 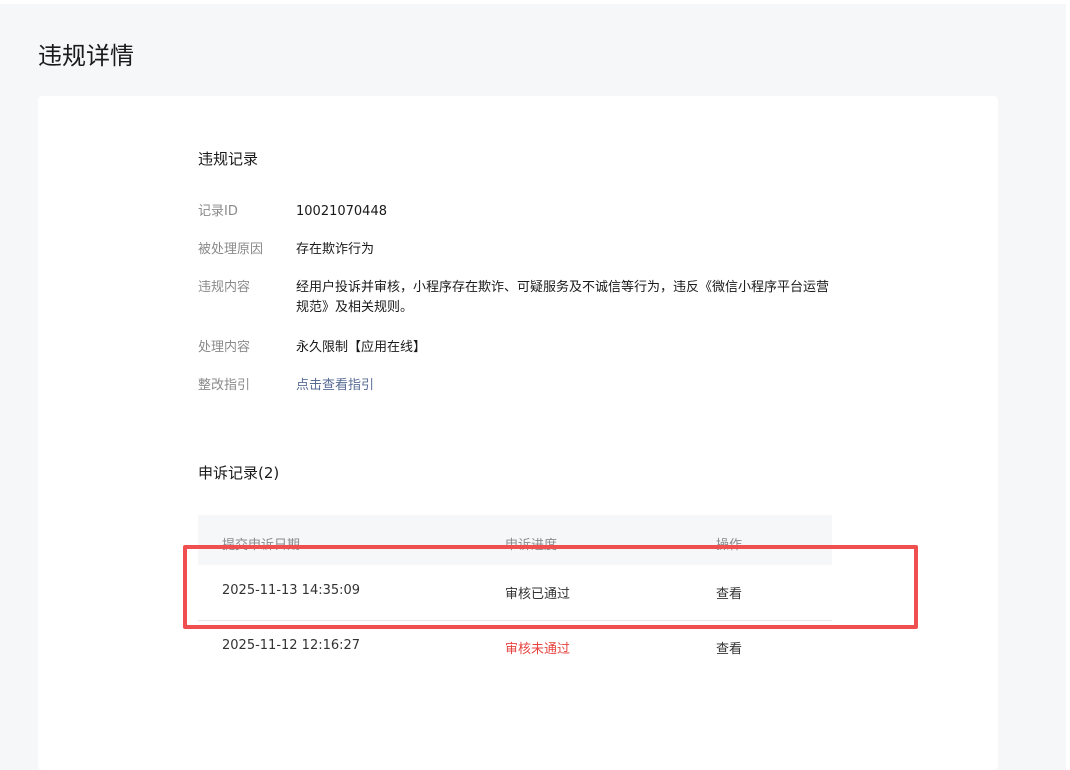 What do you see at coordinates (86, 56) in the screenshot?
I see `page-title: 违规详情` at bounding box center [86, 56].